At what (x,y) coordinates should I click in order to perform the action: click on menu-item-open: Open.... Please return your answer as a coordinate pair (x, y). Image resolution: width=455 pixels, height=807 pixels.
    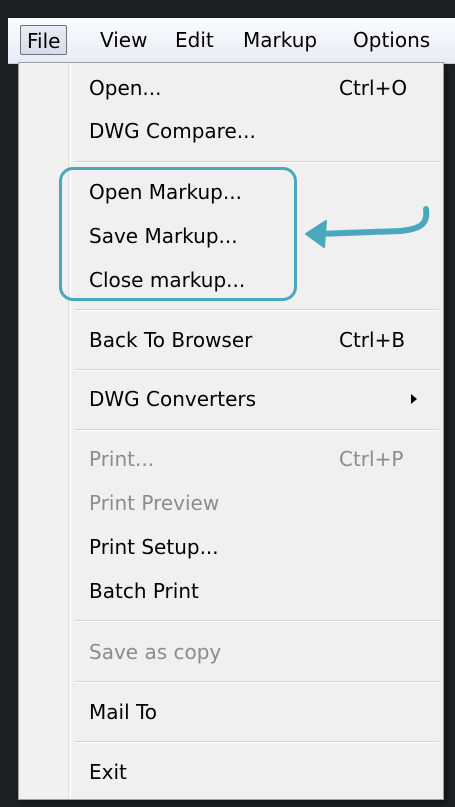
    Looking at the image, I should click on (125, 88).